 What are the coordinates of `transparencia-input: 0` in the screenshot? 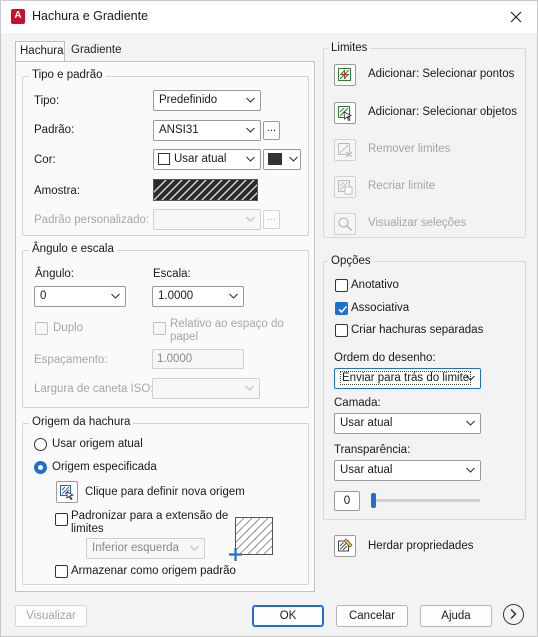 It's located at (347, 501).